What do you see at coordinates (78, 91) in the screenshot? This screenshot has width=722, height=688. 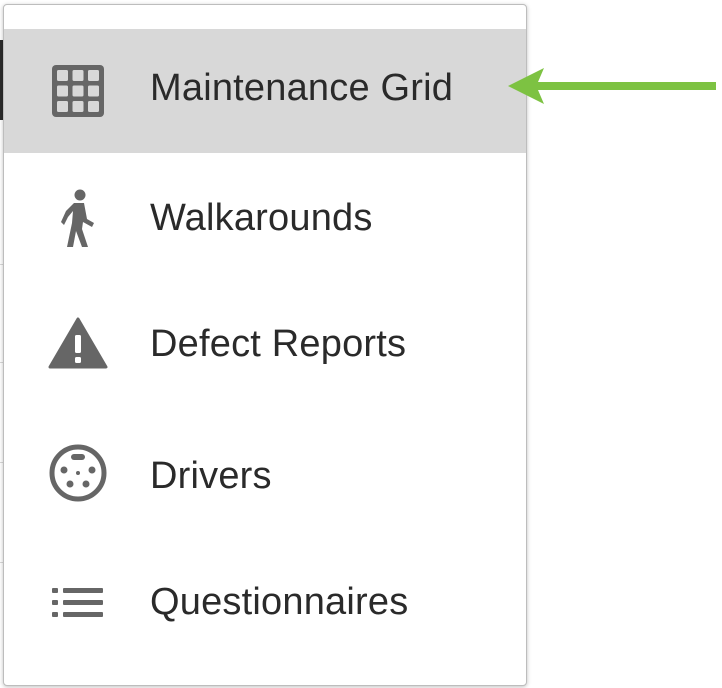 I see `grid-icon` at bounding box center [78, 91].